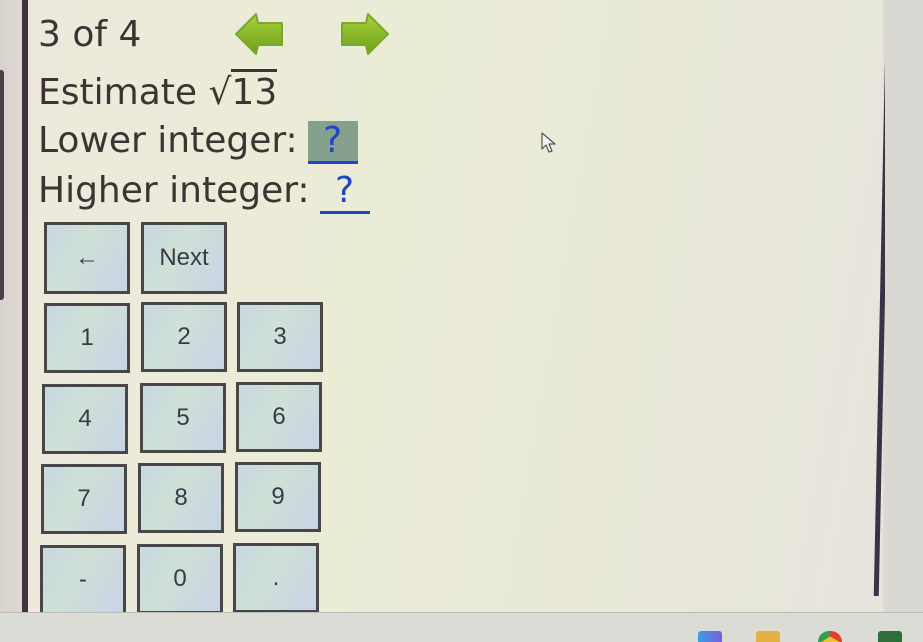 This screenshot has width=923, height=642. I want to click on key-label: 2, so click(184, 336).